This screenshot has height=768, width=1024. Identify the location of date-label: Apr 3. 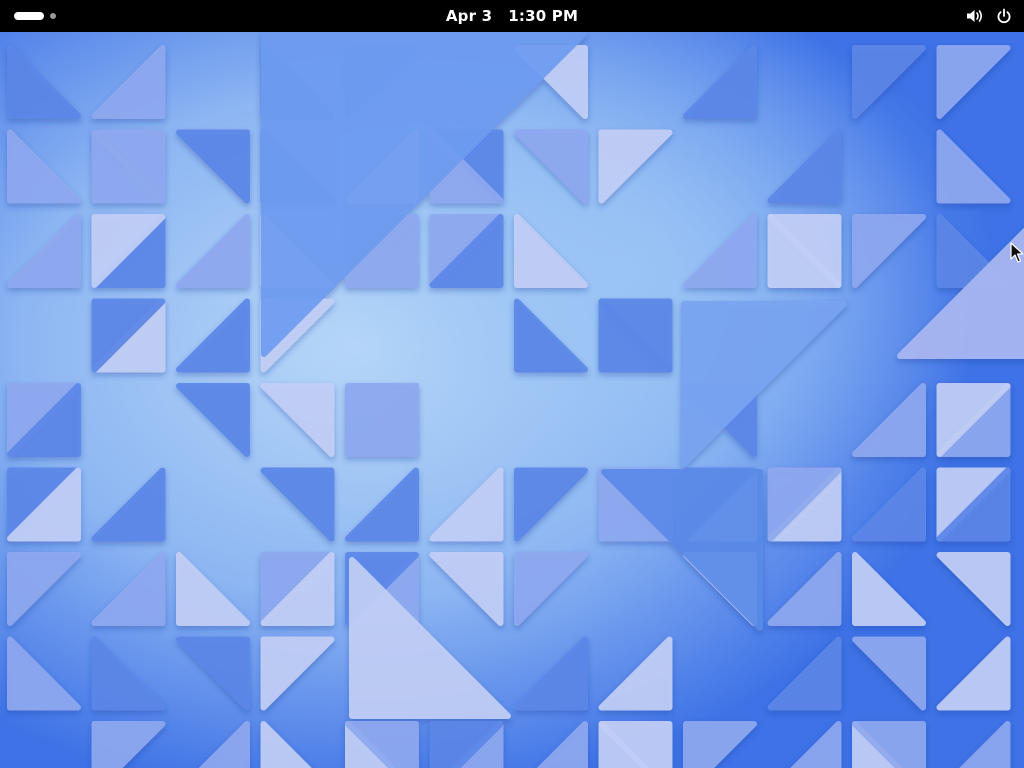
(469, 16).